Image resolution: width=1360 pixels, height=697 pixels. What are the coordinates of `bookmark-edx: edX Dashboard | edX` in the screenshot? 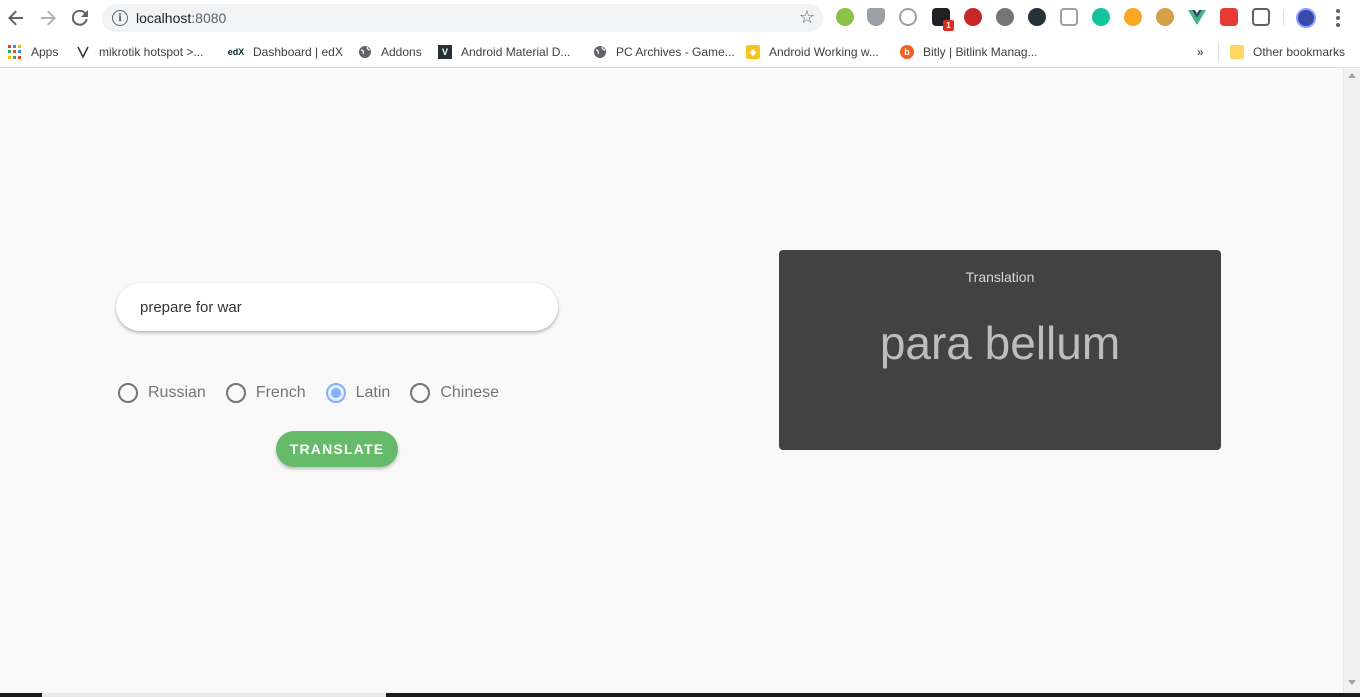 It's located at (285, 52).